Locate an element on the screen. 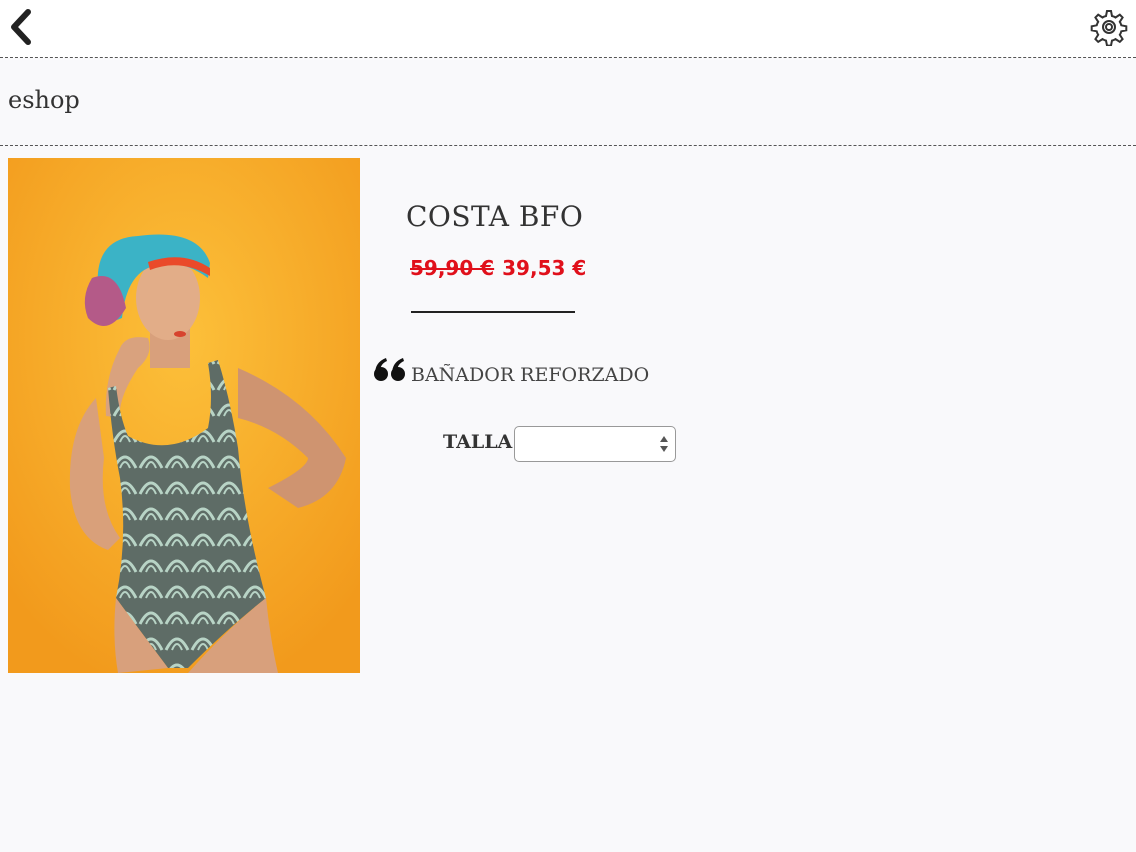 The height and width of the screenshot is (852, 1136). shop-title: eshop is located at coordinates (44, 100).